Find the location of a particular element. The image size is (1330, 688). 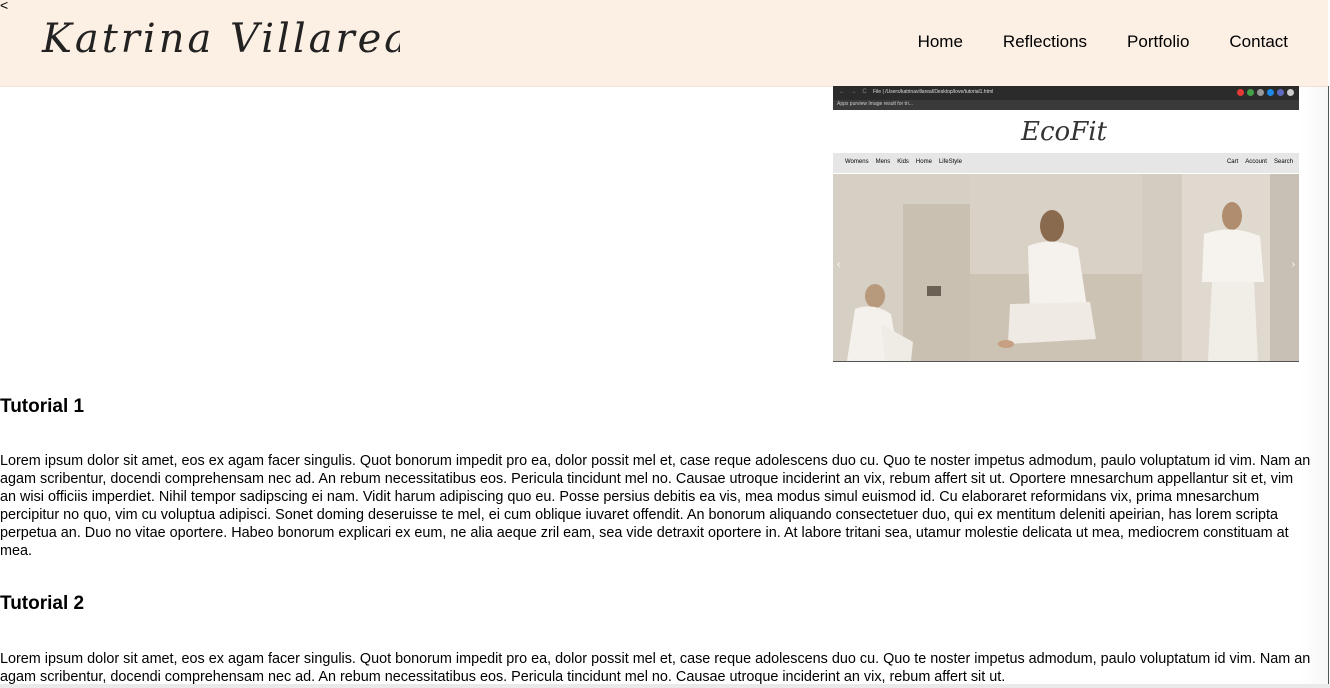

page-edge-shadow is located at coordinates (1313, 386).